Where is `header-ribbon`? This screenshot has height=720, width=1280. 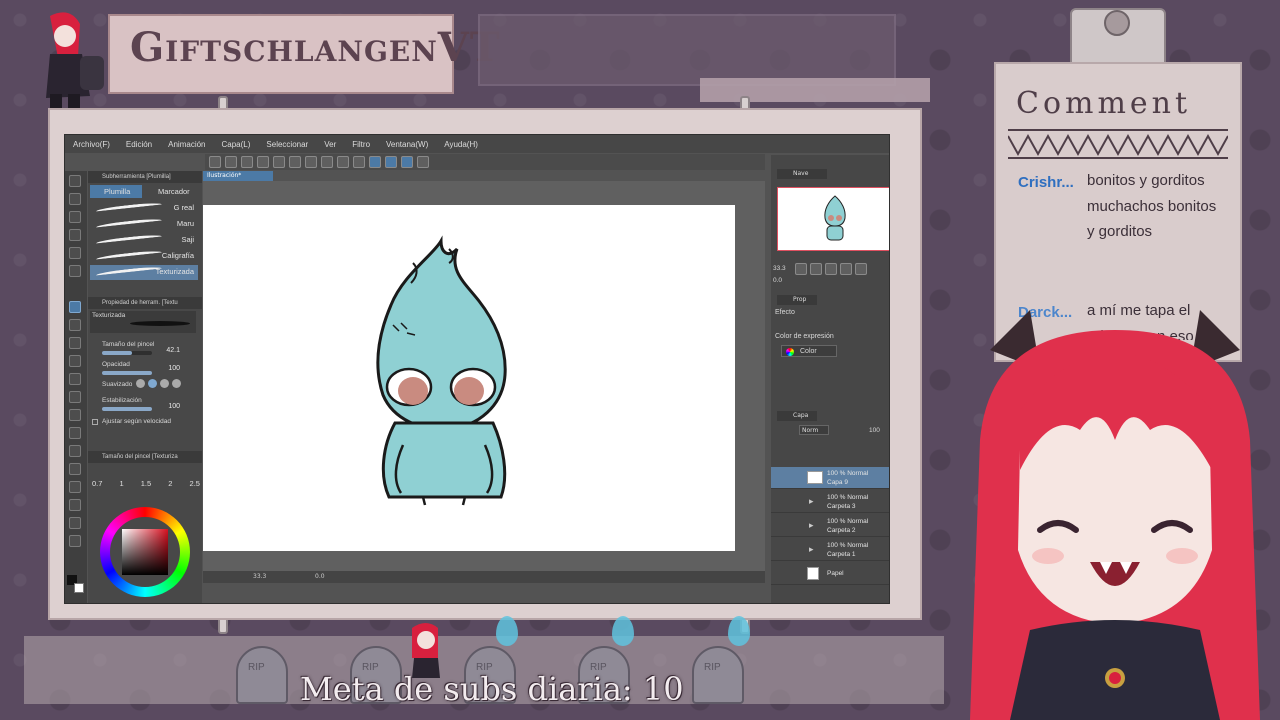
header-ribbon is located at coordinates (815, 90).